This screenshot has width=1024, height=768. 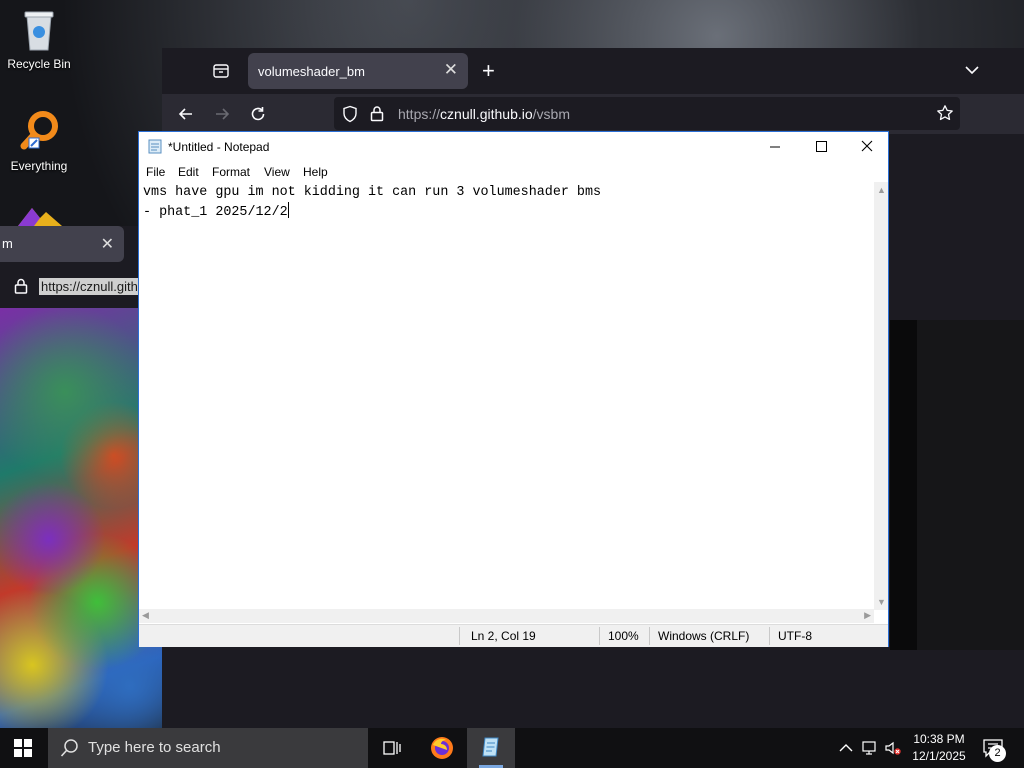 What do you see at coordinates (40, 215) in the screenshot?
I see `partial-desktop-app-icon` at bounding box center [40, 215].